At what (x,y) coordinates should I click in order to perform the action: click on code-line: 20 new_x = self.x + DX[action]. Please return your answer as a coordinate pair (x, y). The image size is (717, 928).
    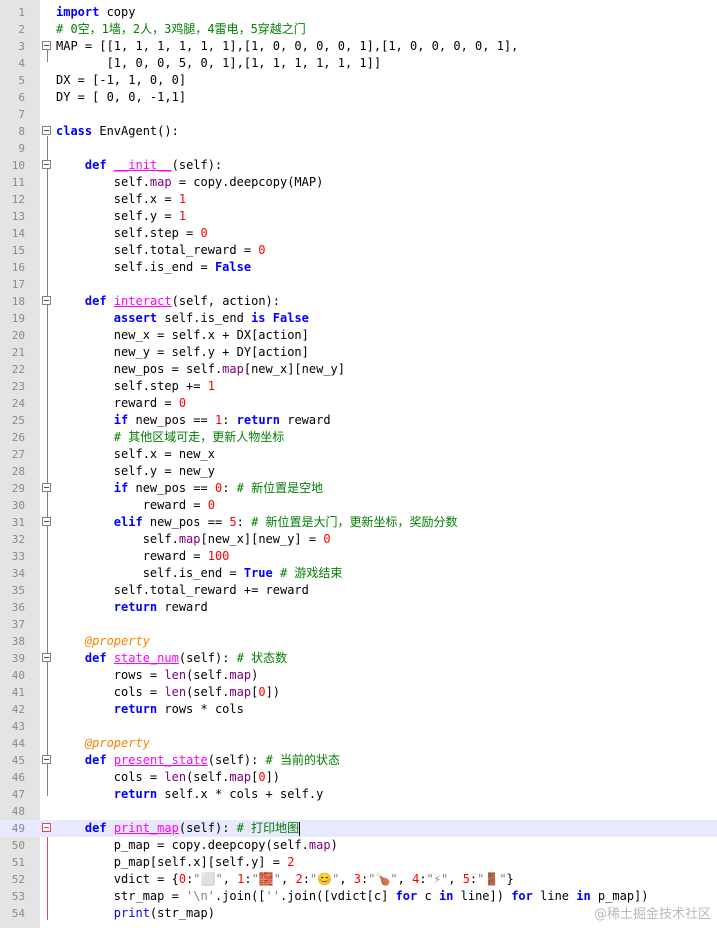
    Looking at the image, I should click on (358, 335).